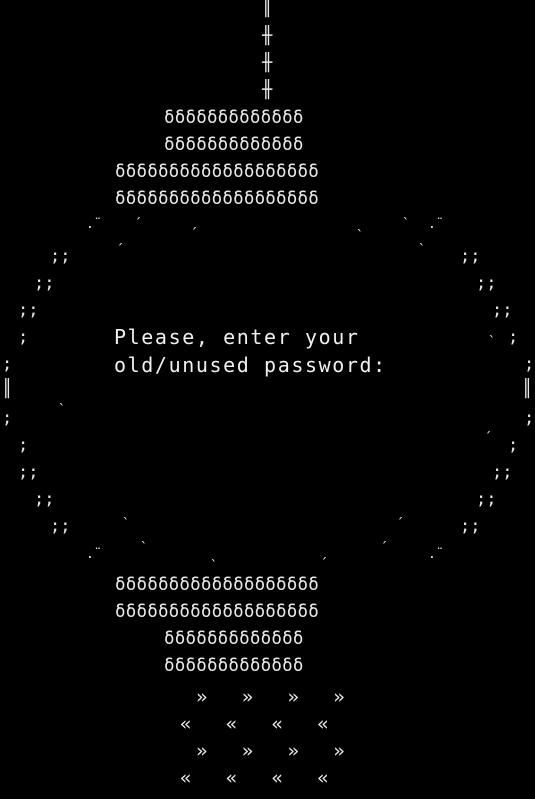  Describe the element at coordinates (406, 224) in the screenshot. I see `ring-quote-ur-1: `` at that location.